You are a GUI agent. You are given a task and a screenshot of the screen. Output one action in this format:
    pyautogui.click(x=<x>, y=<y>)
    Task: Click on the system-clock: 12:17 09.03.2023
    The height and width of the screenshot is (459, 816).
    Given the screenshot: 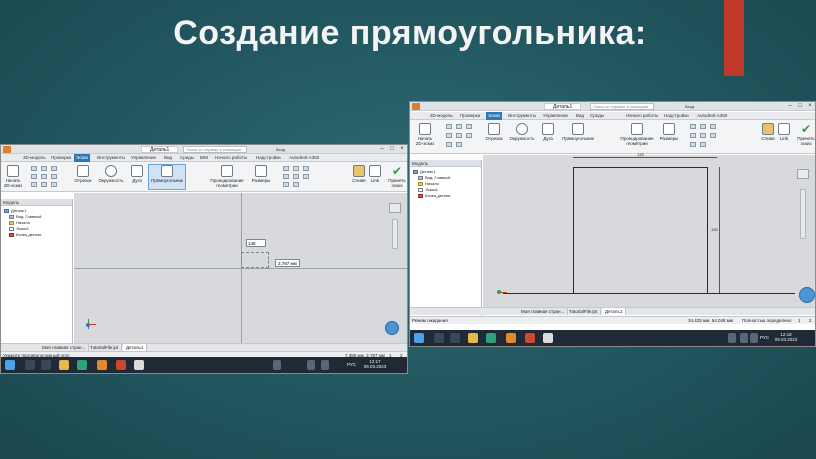 What is the action you would take?
    pyautogui.click(x=375, y=364)
    